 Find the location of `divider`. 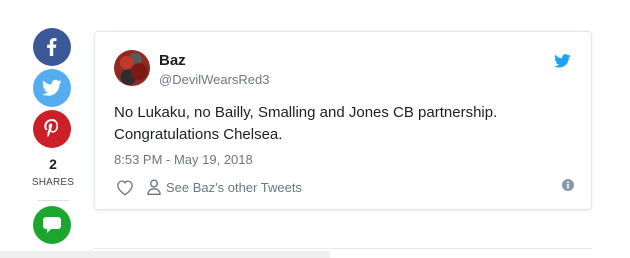

divider is located at coordinates (343, 248).